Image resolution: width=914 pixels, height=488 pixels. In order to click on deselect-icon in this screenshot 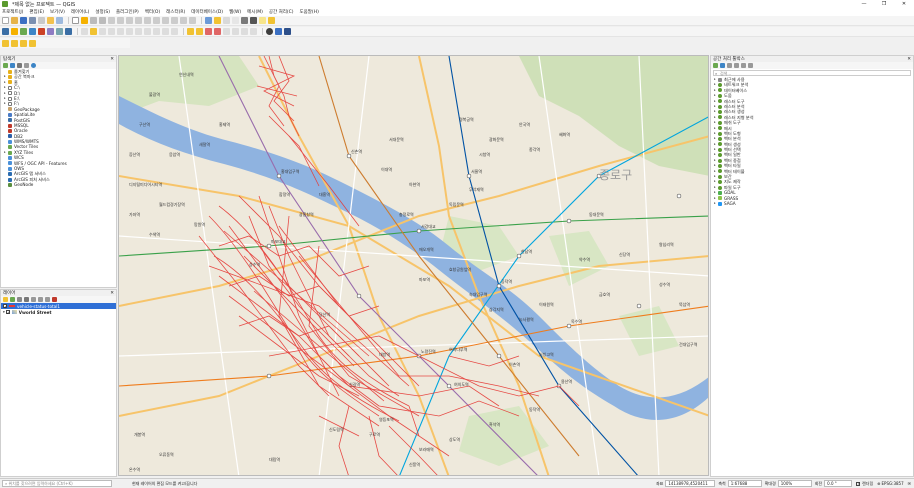, I will do `click(226, 20)`.